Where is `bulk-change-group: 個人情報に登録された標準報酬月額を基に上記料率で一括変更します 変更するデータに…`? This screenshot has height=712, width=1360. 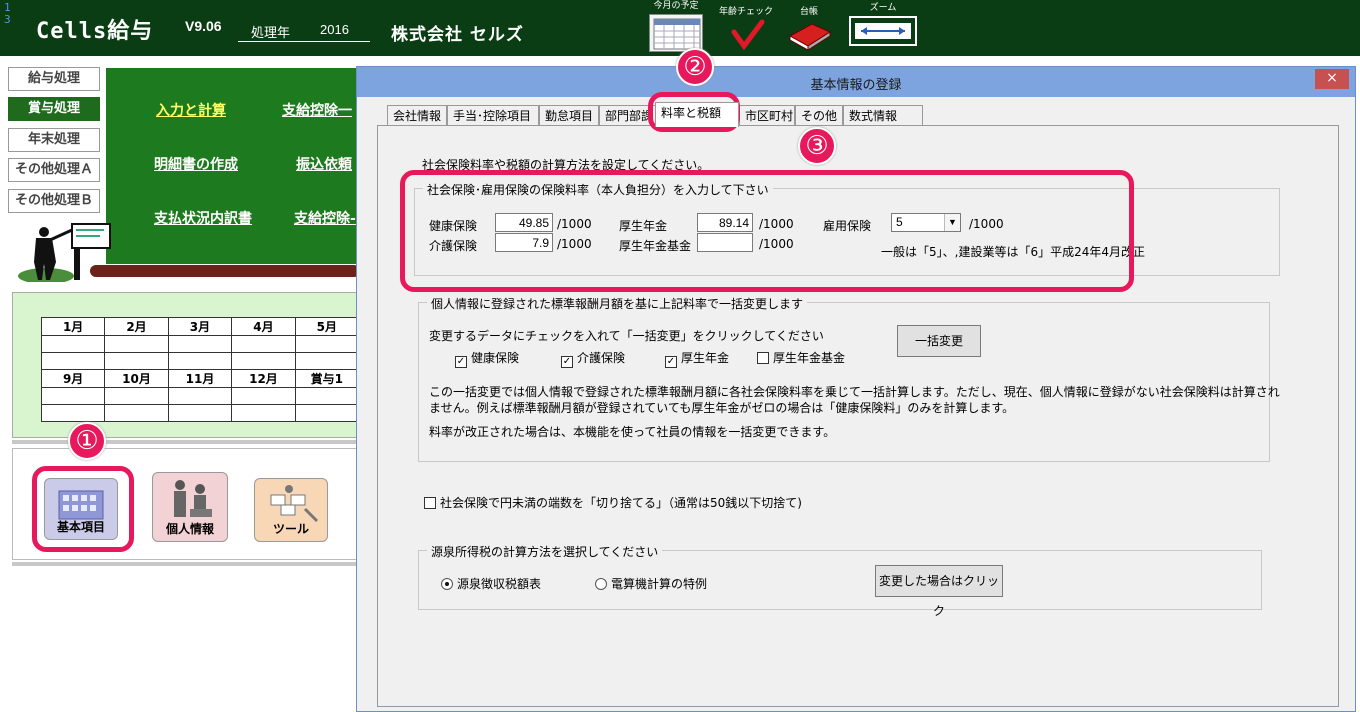 bulk-change-group: 個人情報に登録された標準報酬月額を基に上記料率で一括変更します 変更するデータに… is located at coordinates (849, 378).